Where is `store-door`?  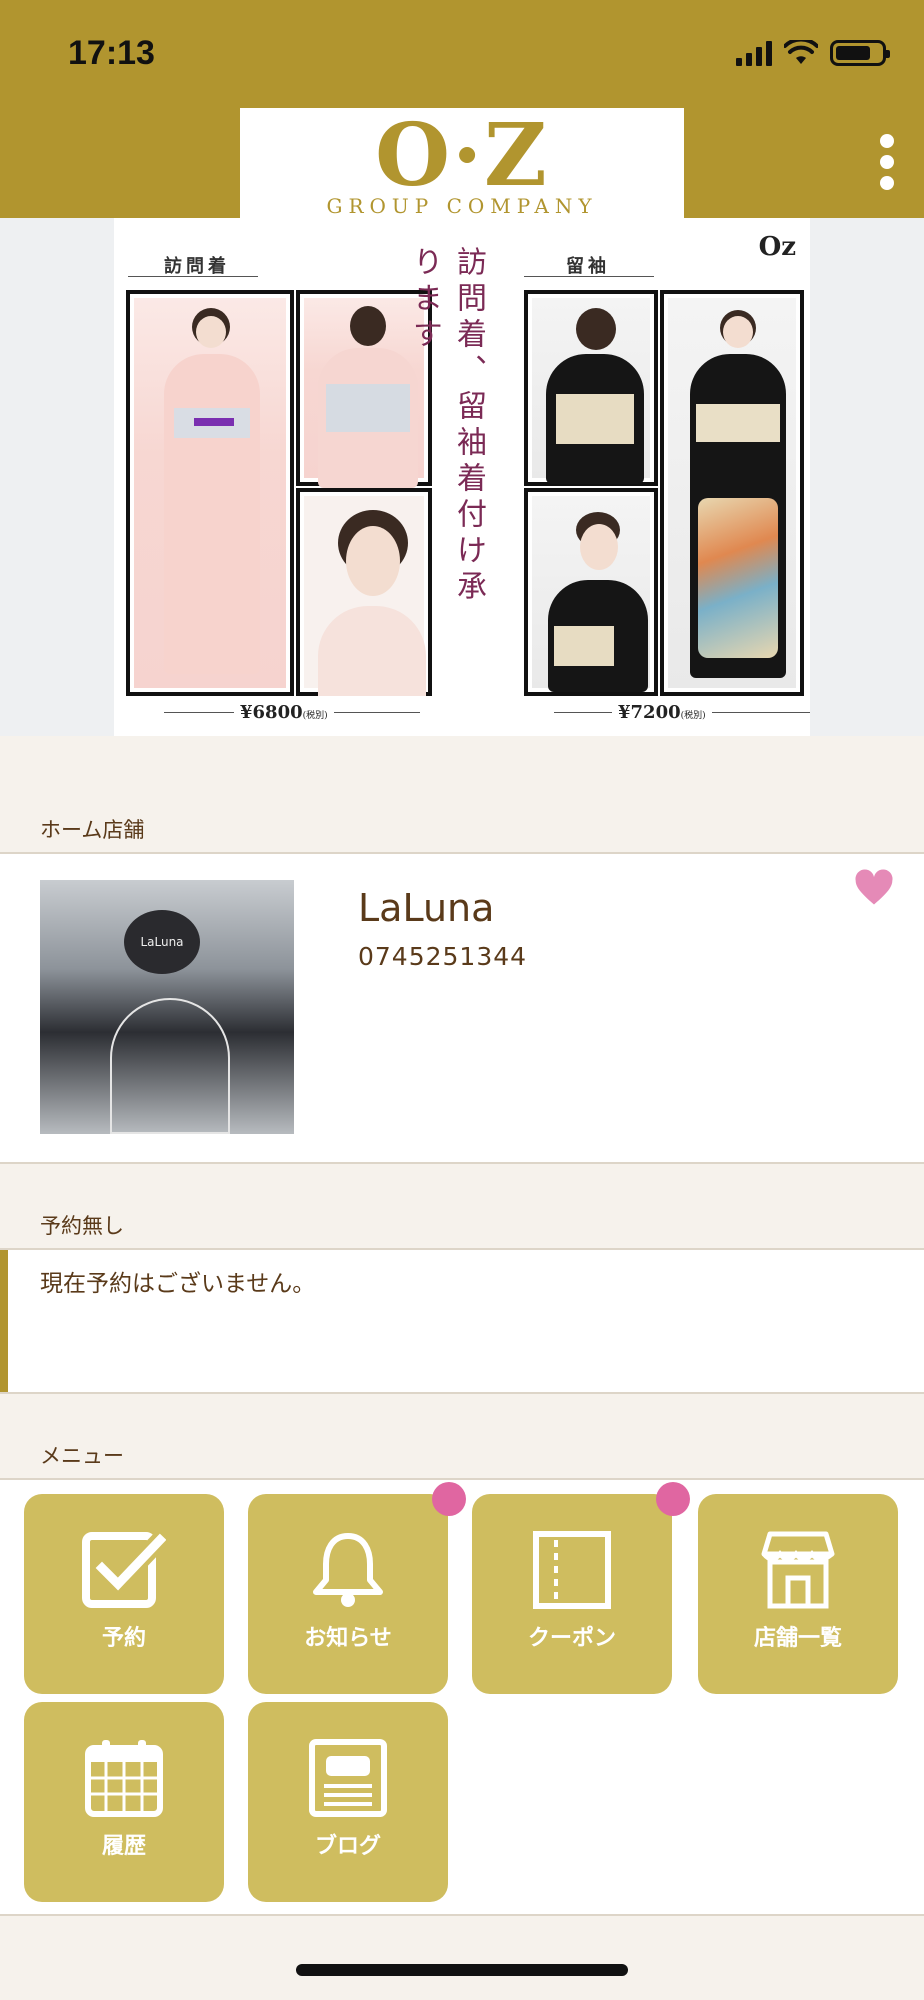
store-door is located at coordinates (170, 1066).